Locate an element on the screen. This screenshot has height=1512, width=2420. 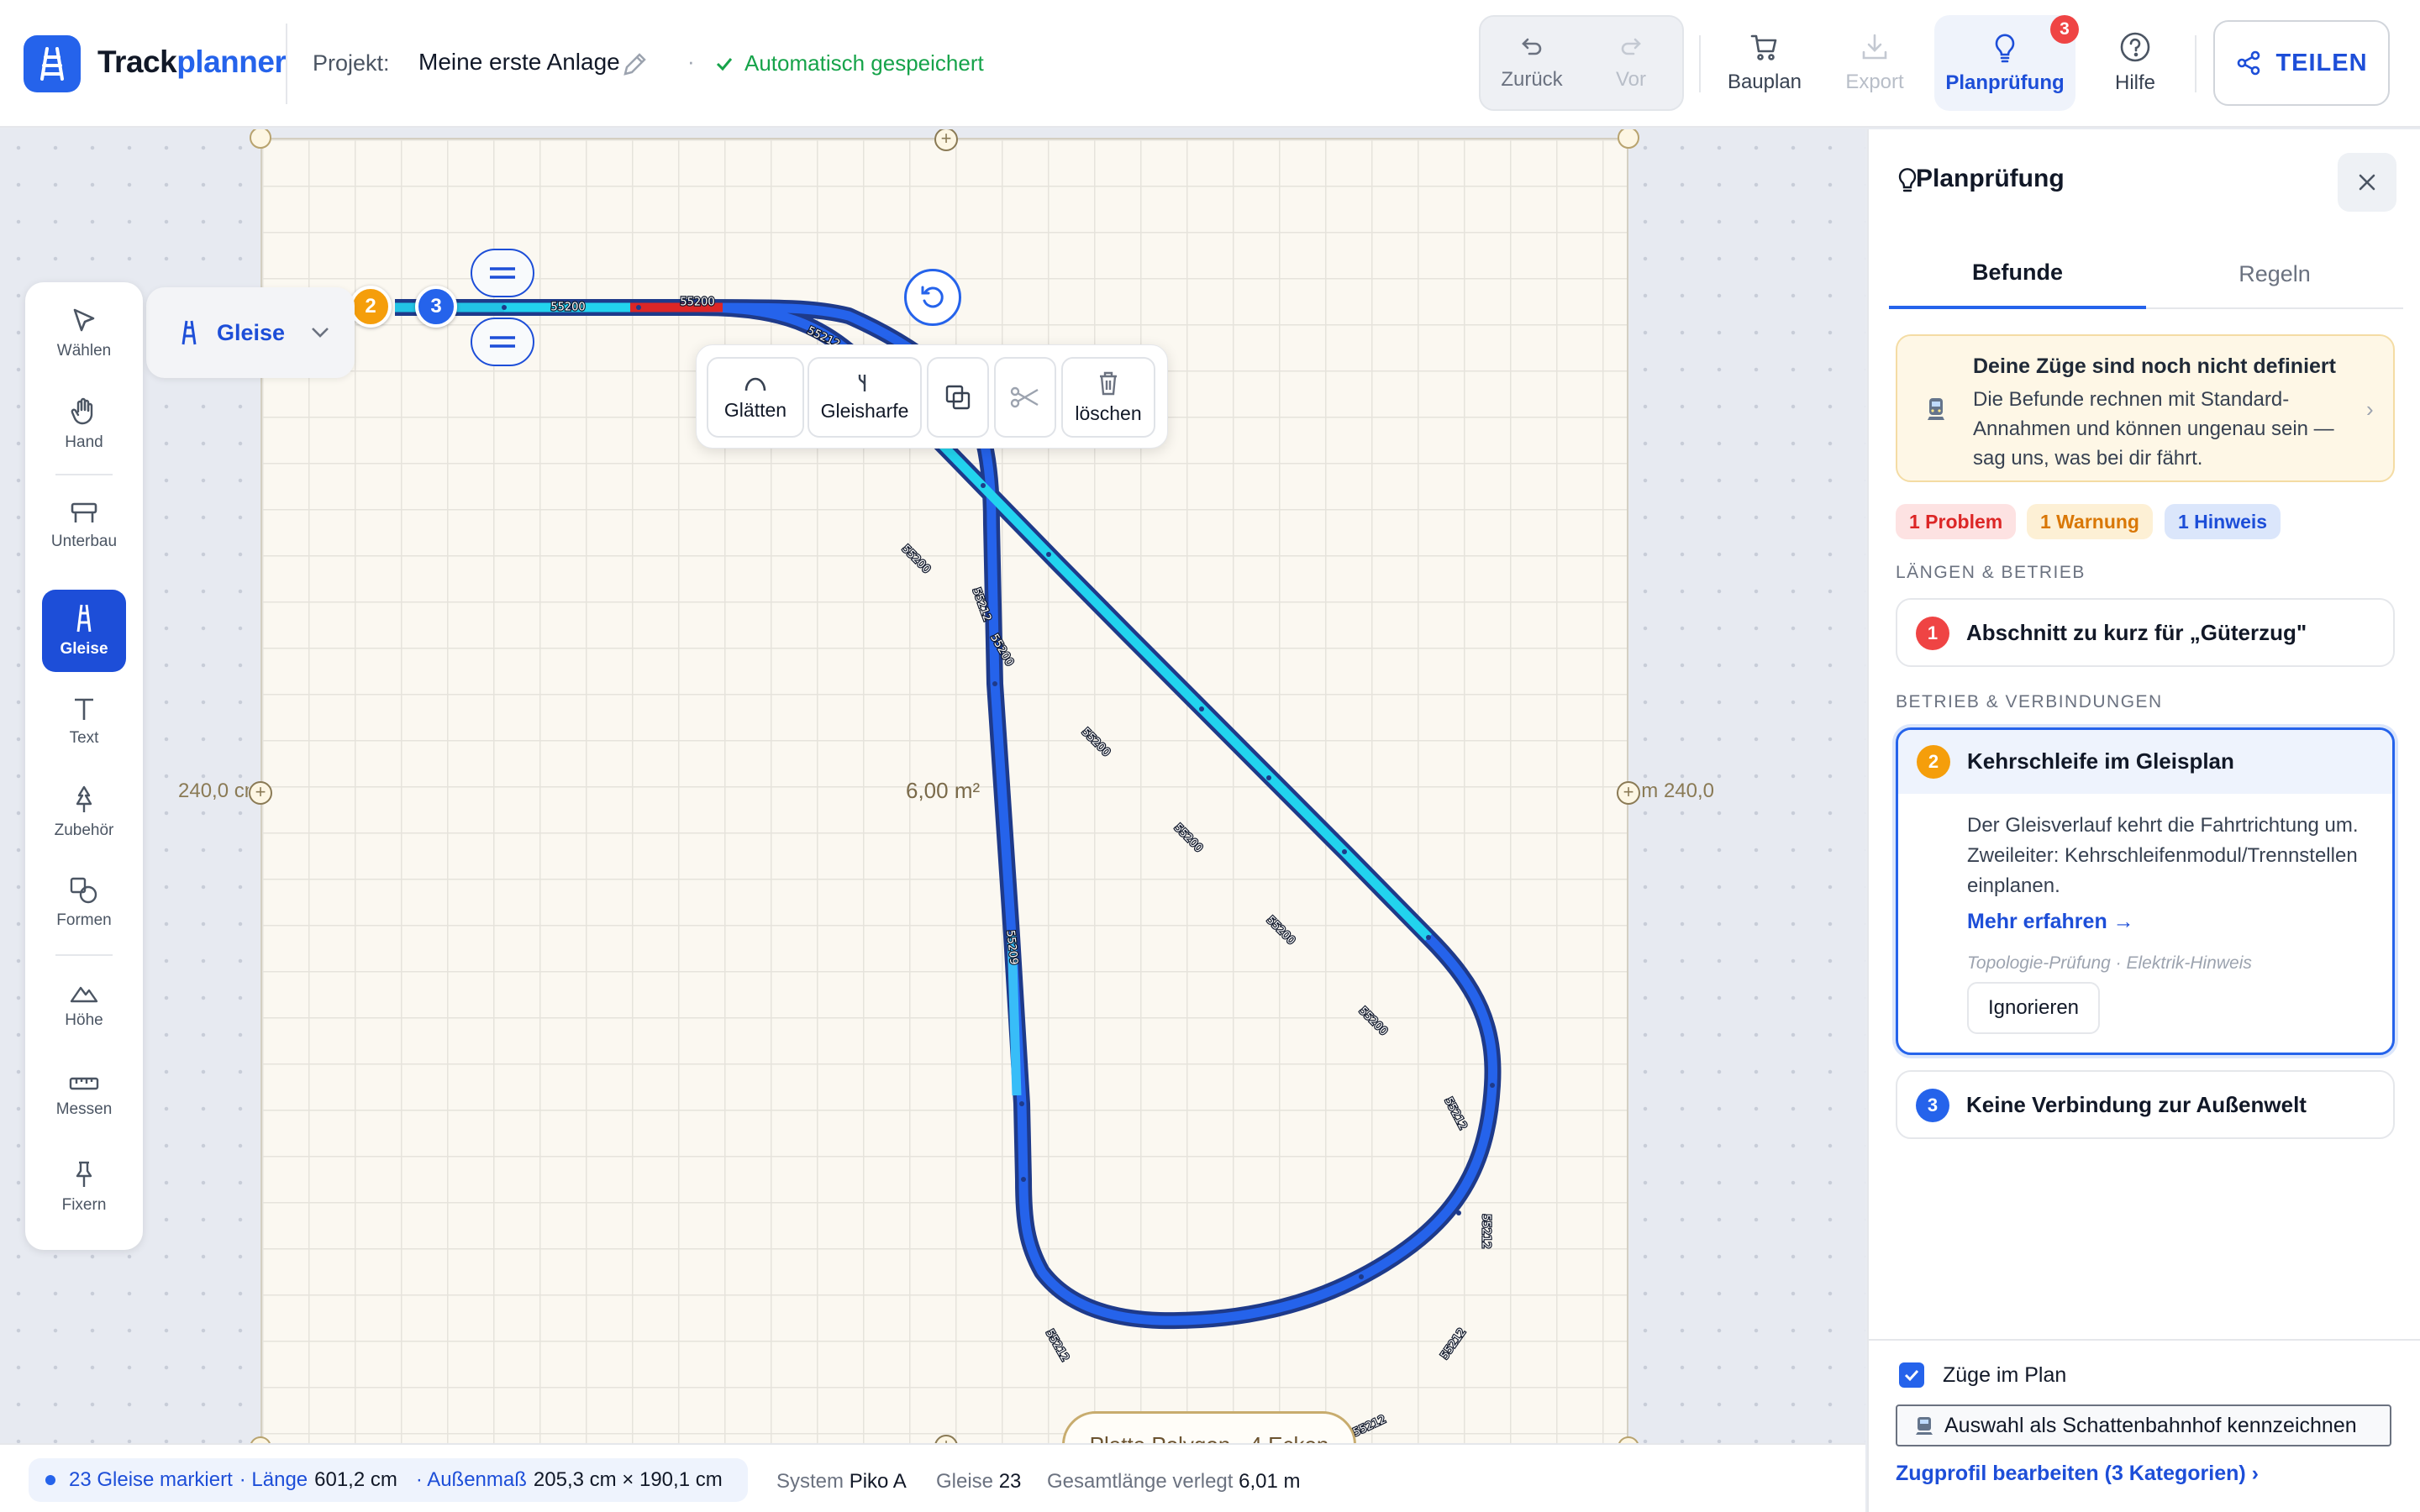
copy-icon is located at coordinates (958, 397).